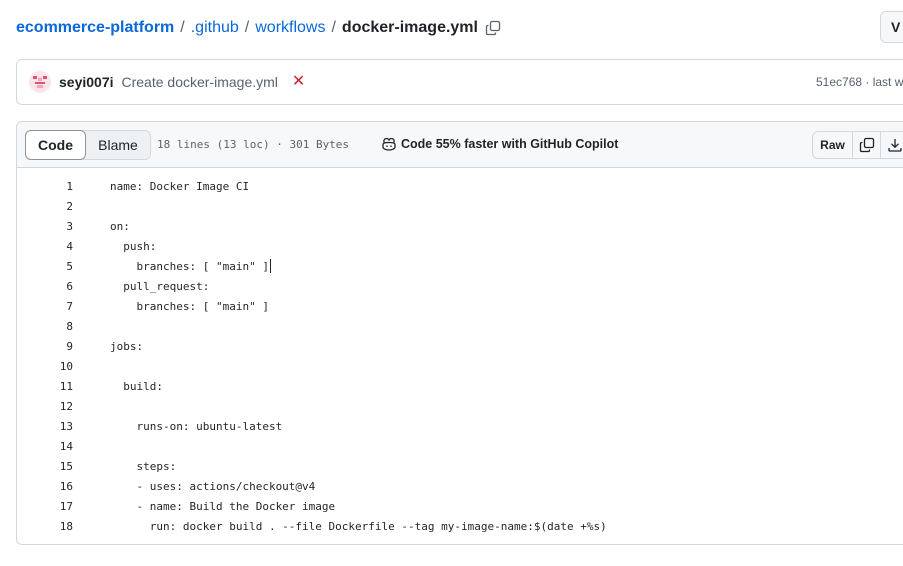 This screenshot has height=566, width=903. I want to click on code-line-text: - uses: actions/checkout@v4, so click(213, 486).